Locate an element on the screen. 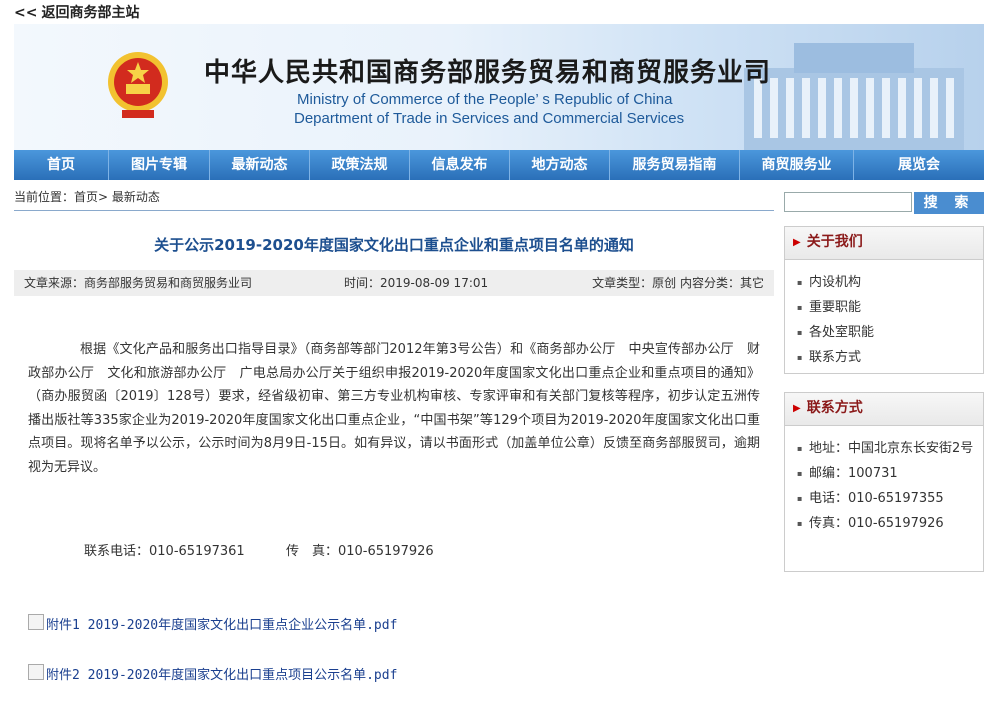 The width and height of the screenshot is (992, 713). nav-policies: 政策法规 is located at coordinates (360, 165).